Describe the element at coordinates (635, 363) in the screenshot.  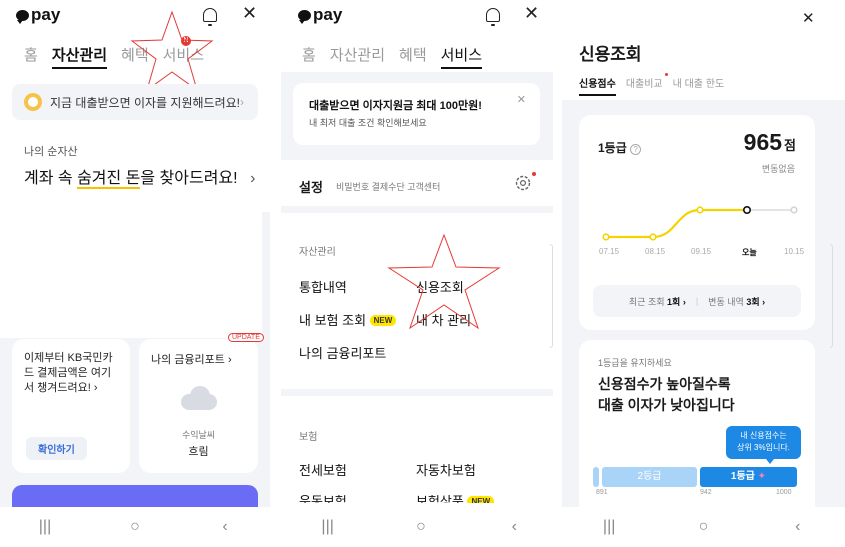
I see `promo-sub: 1등급을 유지하세요` at that location.